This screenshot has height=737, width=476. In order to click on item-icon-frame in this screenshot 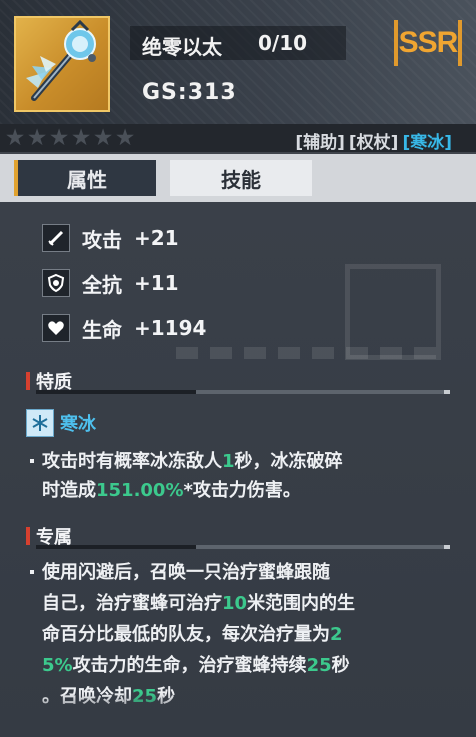, I will do `click(62, 64)`.